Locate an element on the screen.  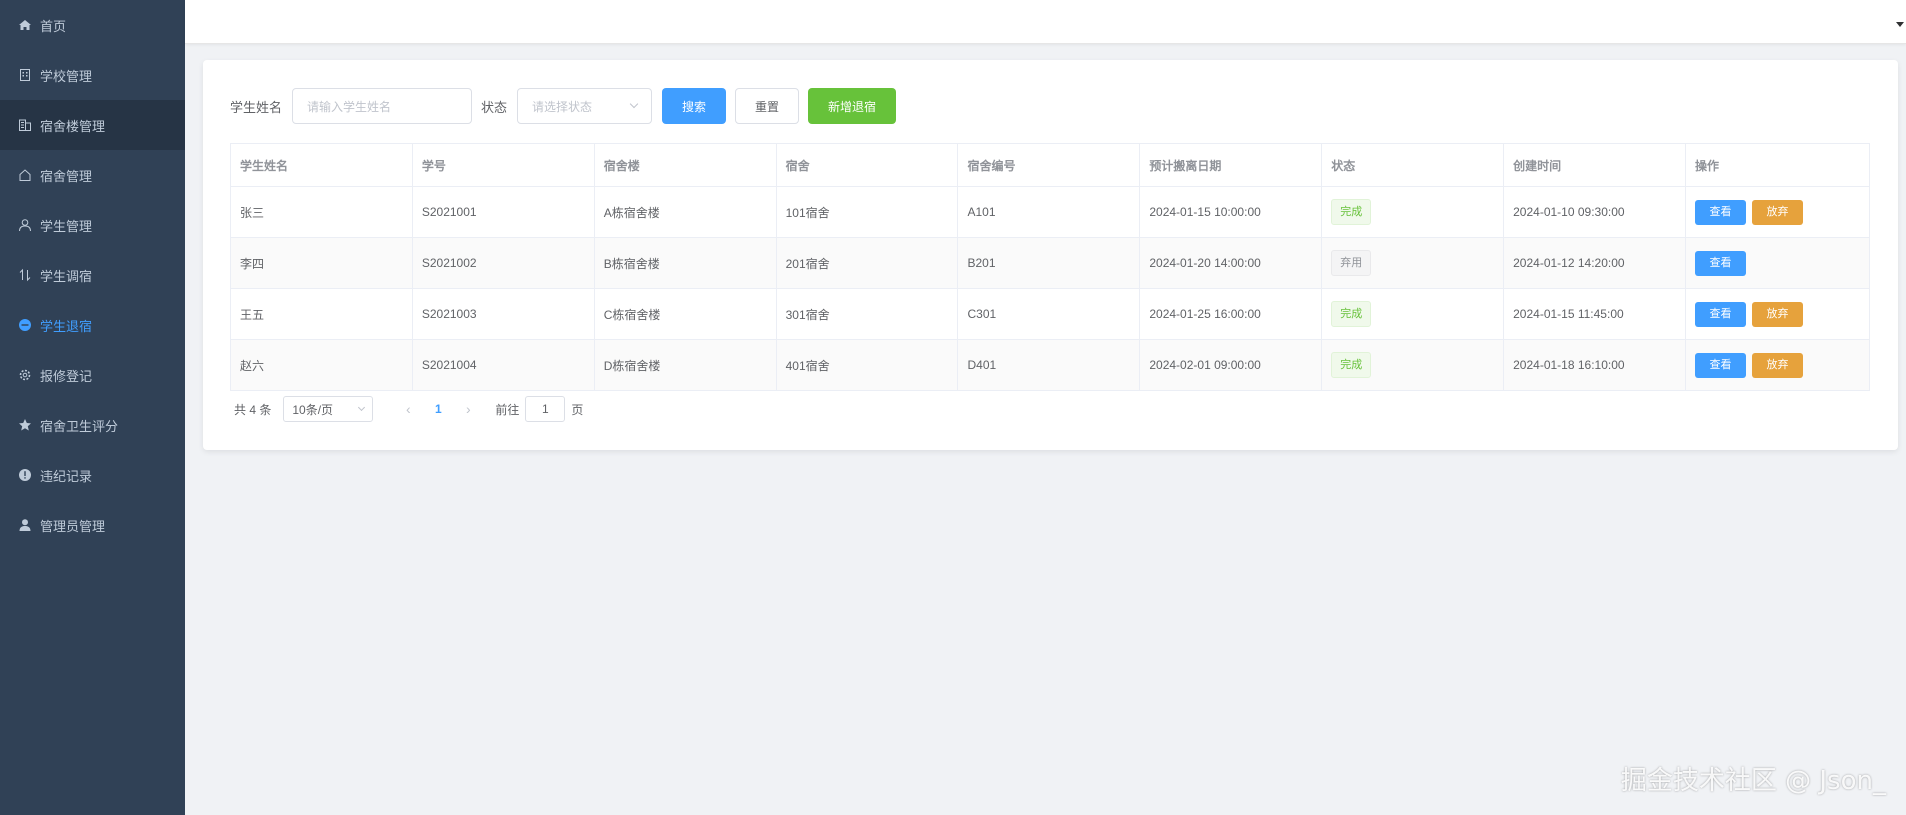
cell-room-code: B201 is located at coordinates (1049, 263).